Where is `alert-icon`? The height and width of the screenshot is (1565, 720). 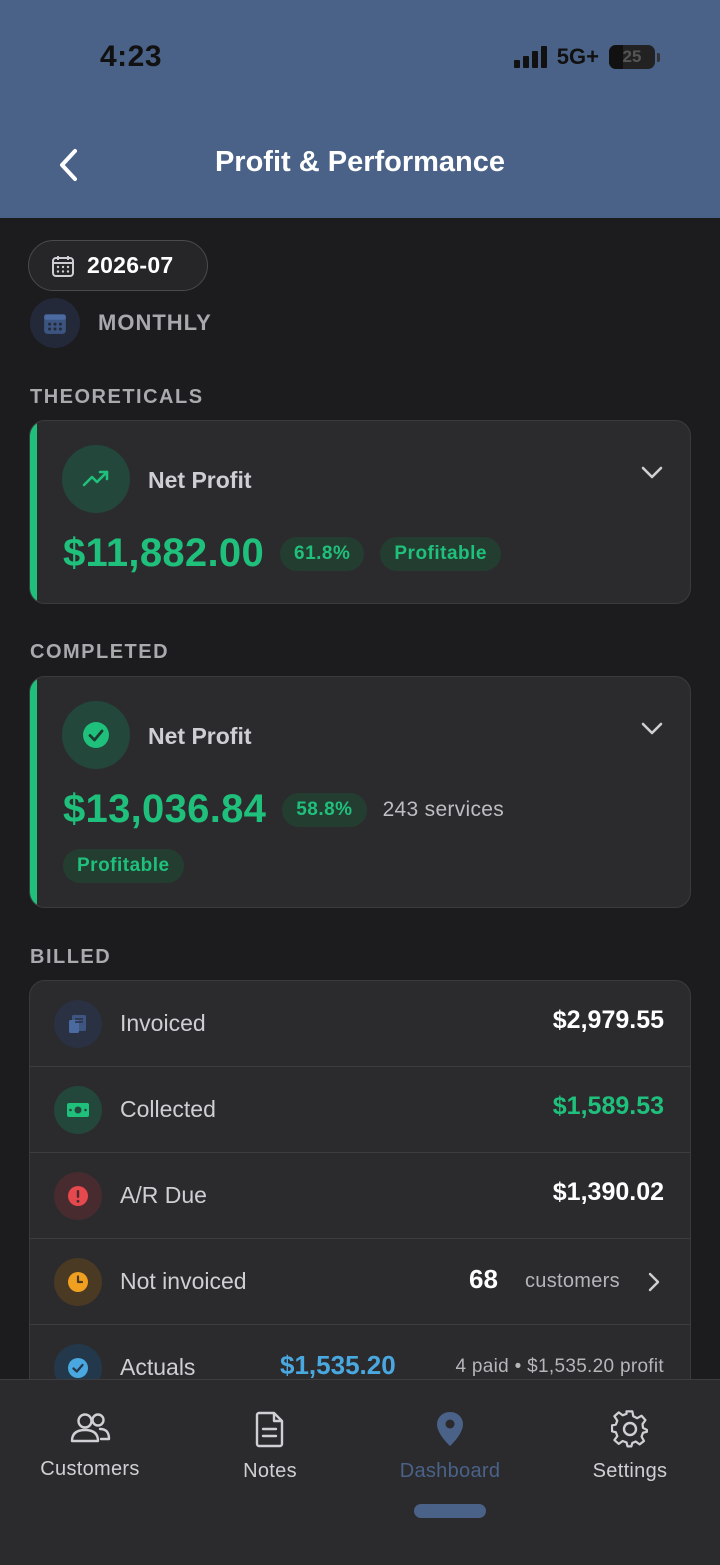 alert-icon is located at coordinates (78, 1196).